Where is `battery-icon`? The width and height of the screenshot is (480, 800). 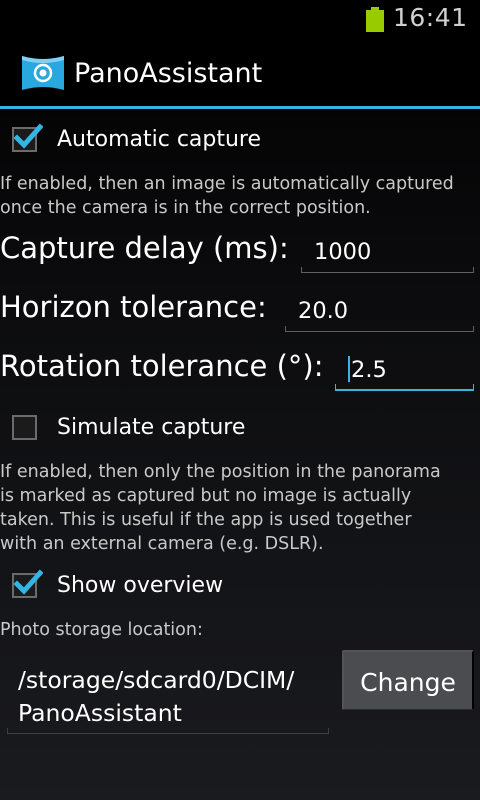 battery-icon is located at coordinates (375, 19).